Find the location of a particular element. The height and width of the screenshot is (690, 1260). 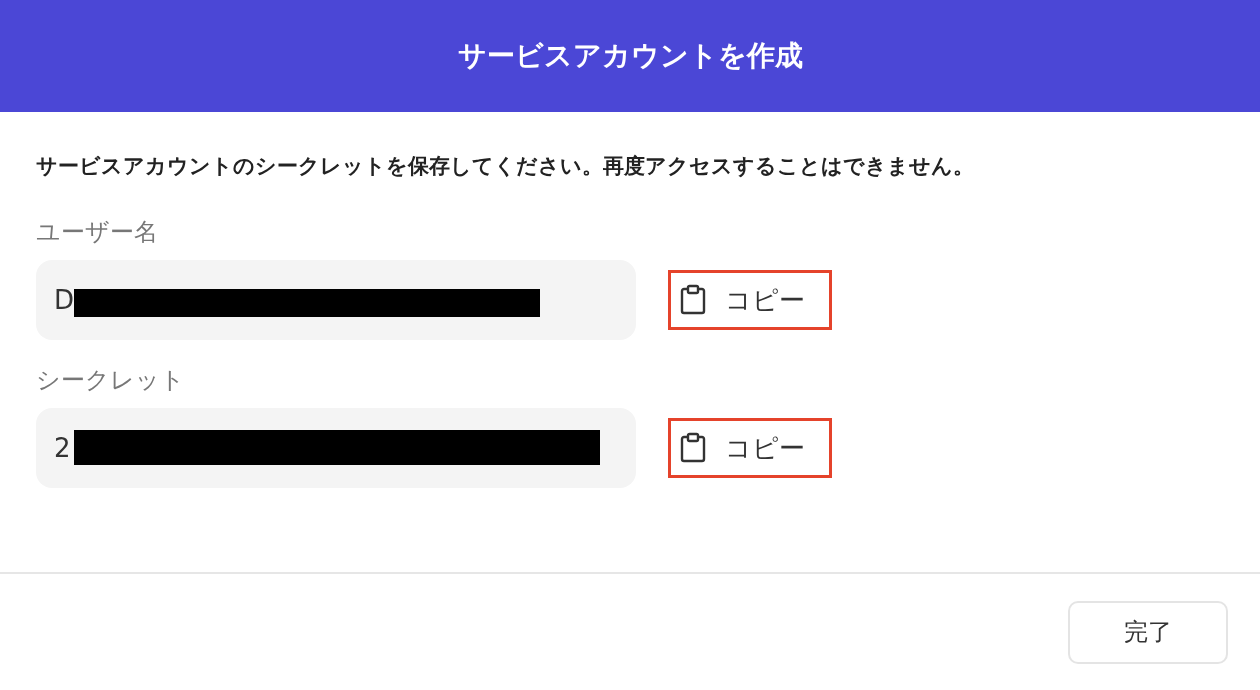

readonly-field: 2 is located at coordinates (336, 448).